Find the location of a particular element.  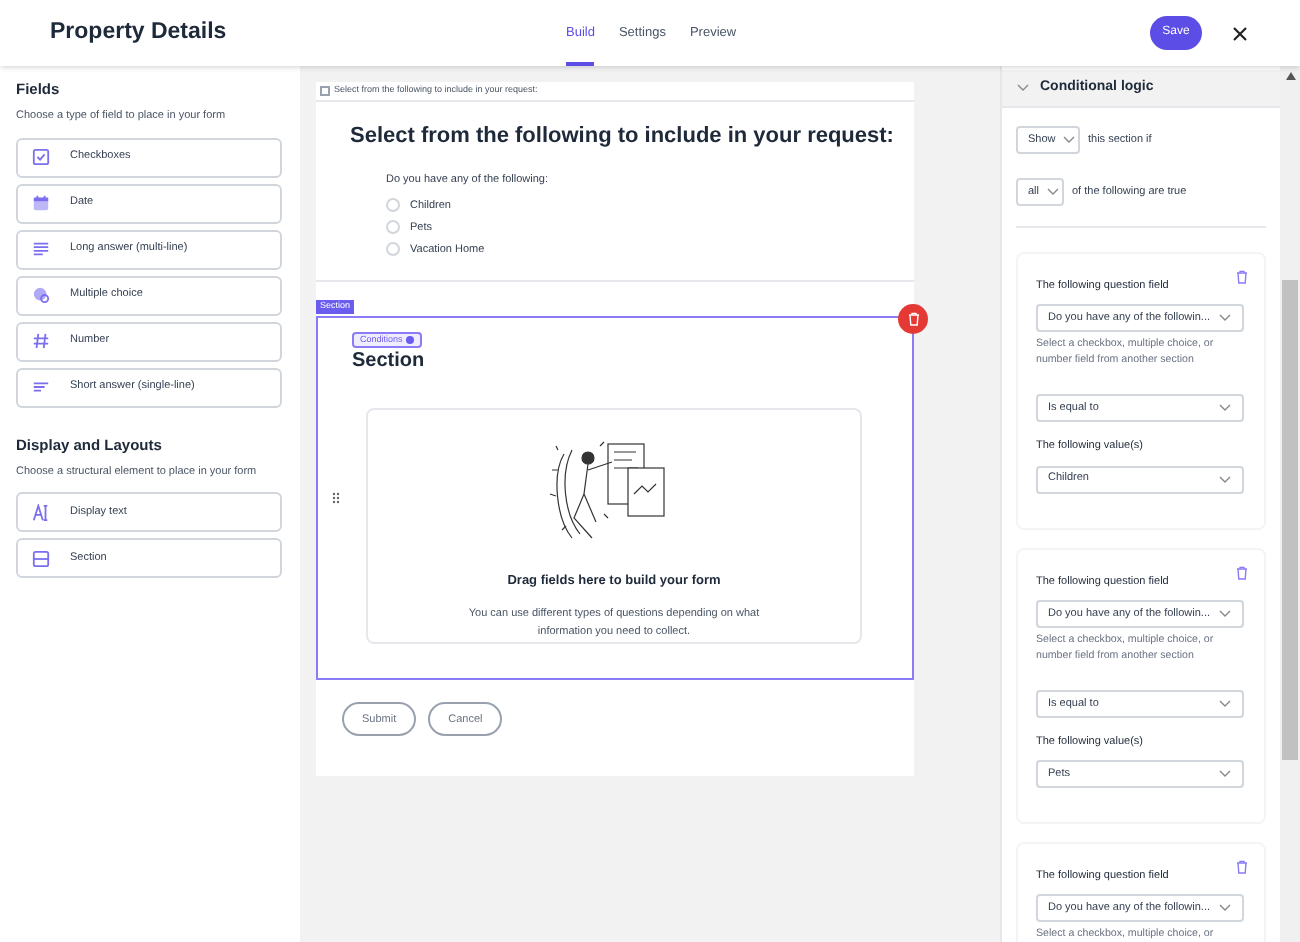

calendar-icon is located at coordinates (41, 203).